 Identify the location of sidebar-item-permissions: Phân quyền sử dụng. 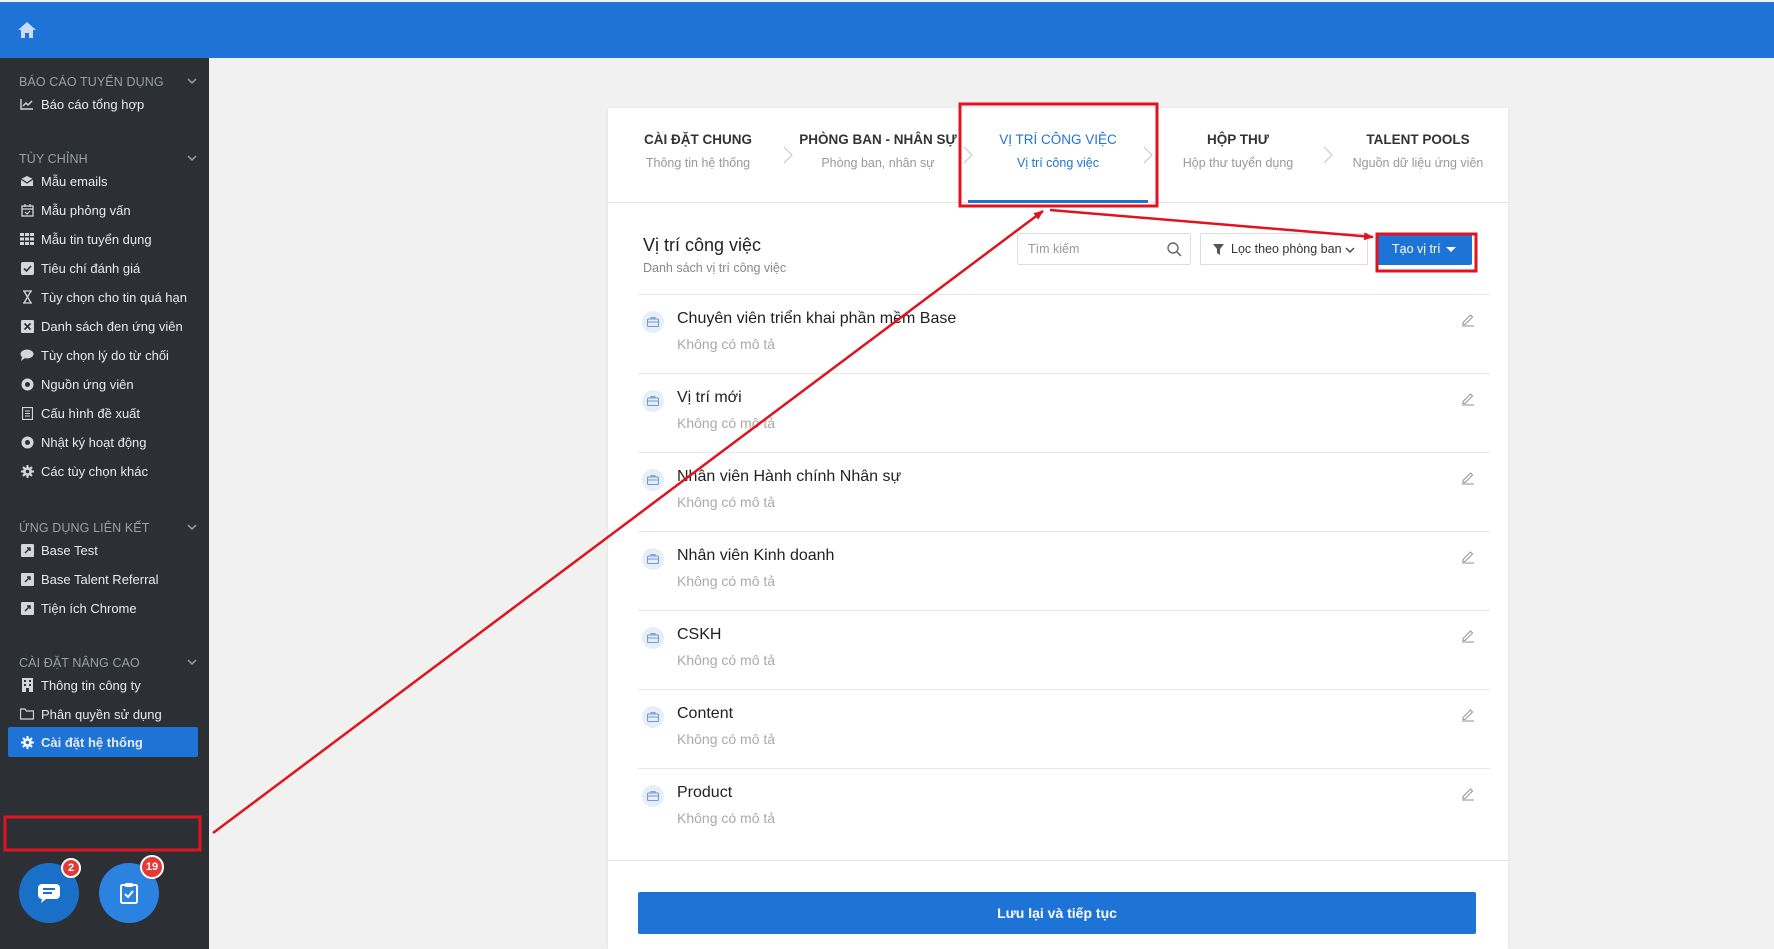
(90, 714).